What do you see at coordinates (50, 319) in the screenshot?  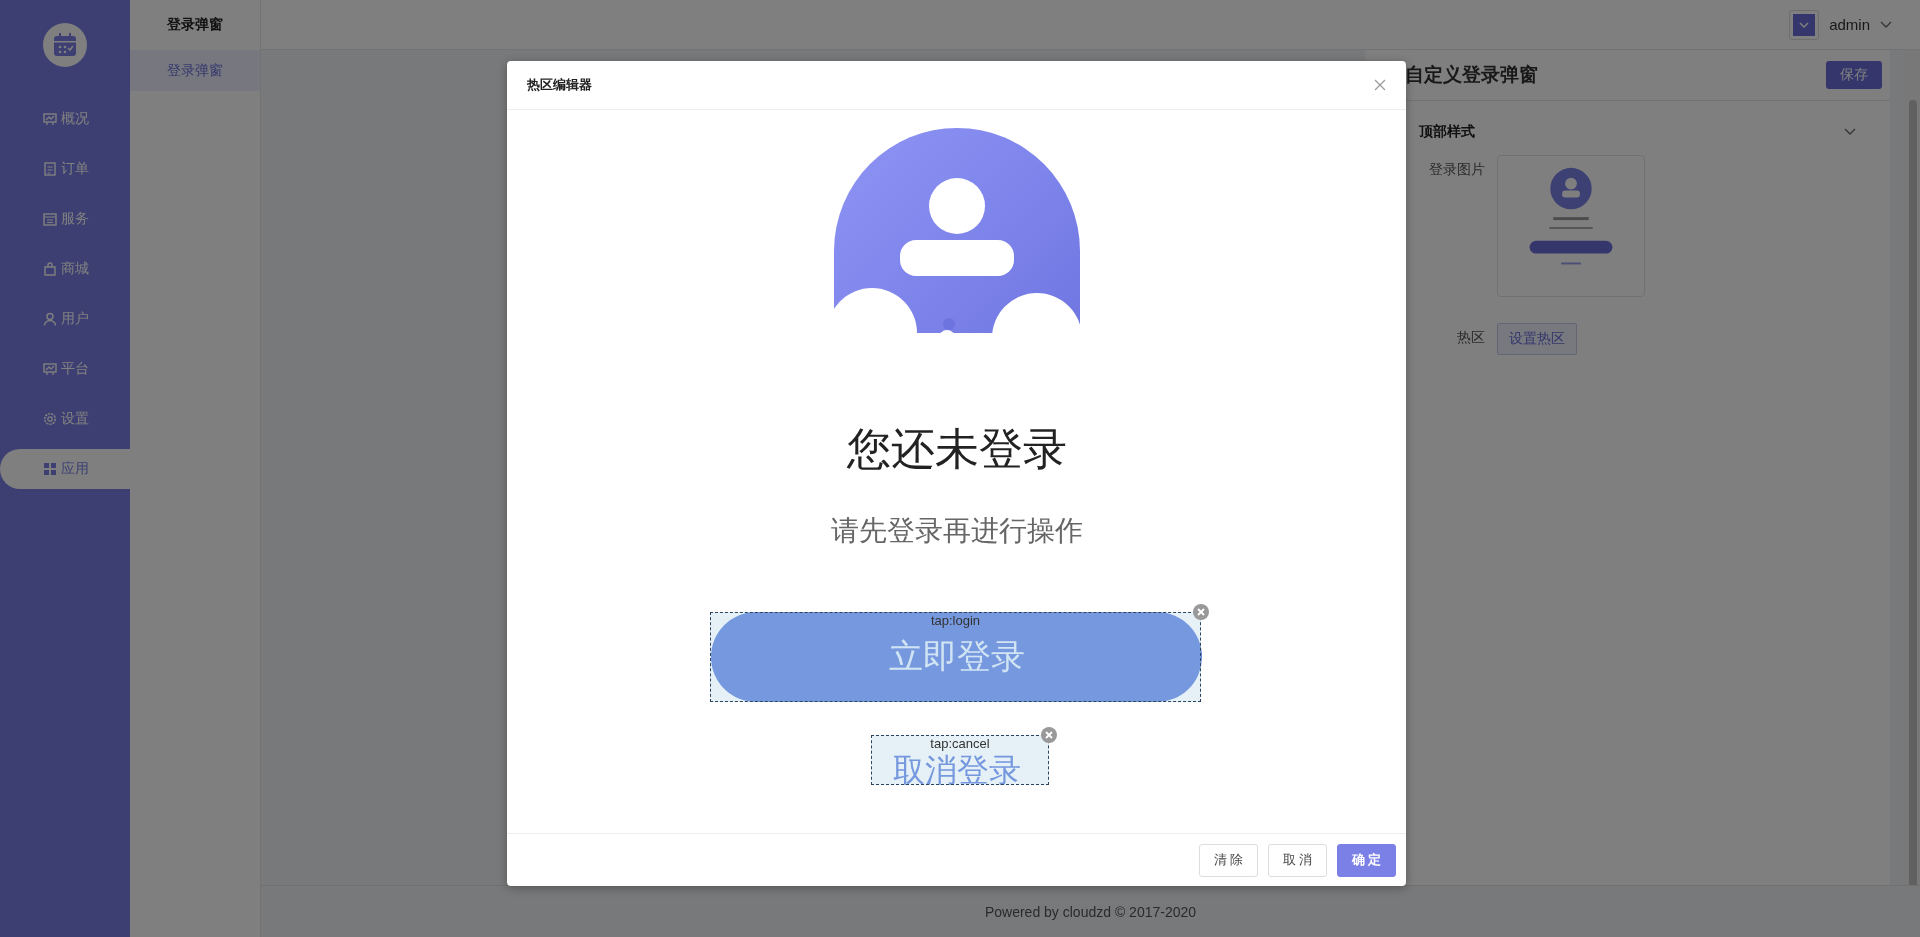 I see `user-icon` at bounding box center [50, 319].